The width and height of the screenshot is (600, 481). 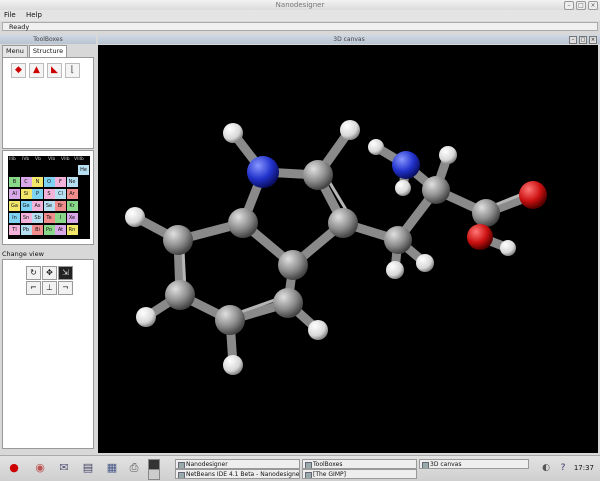 What do you see at coordinates (243, 223) in the screenshot?
I see `atom-c6` at bounding box center [243, 223].